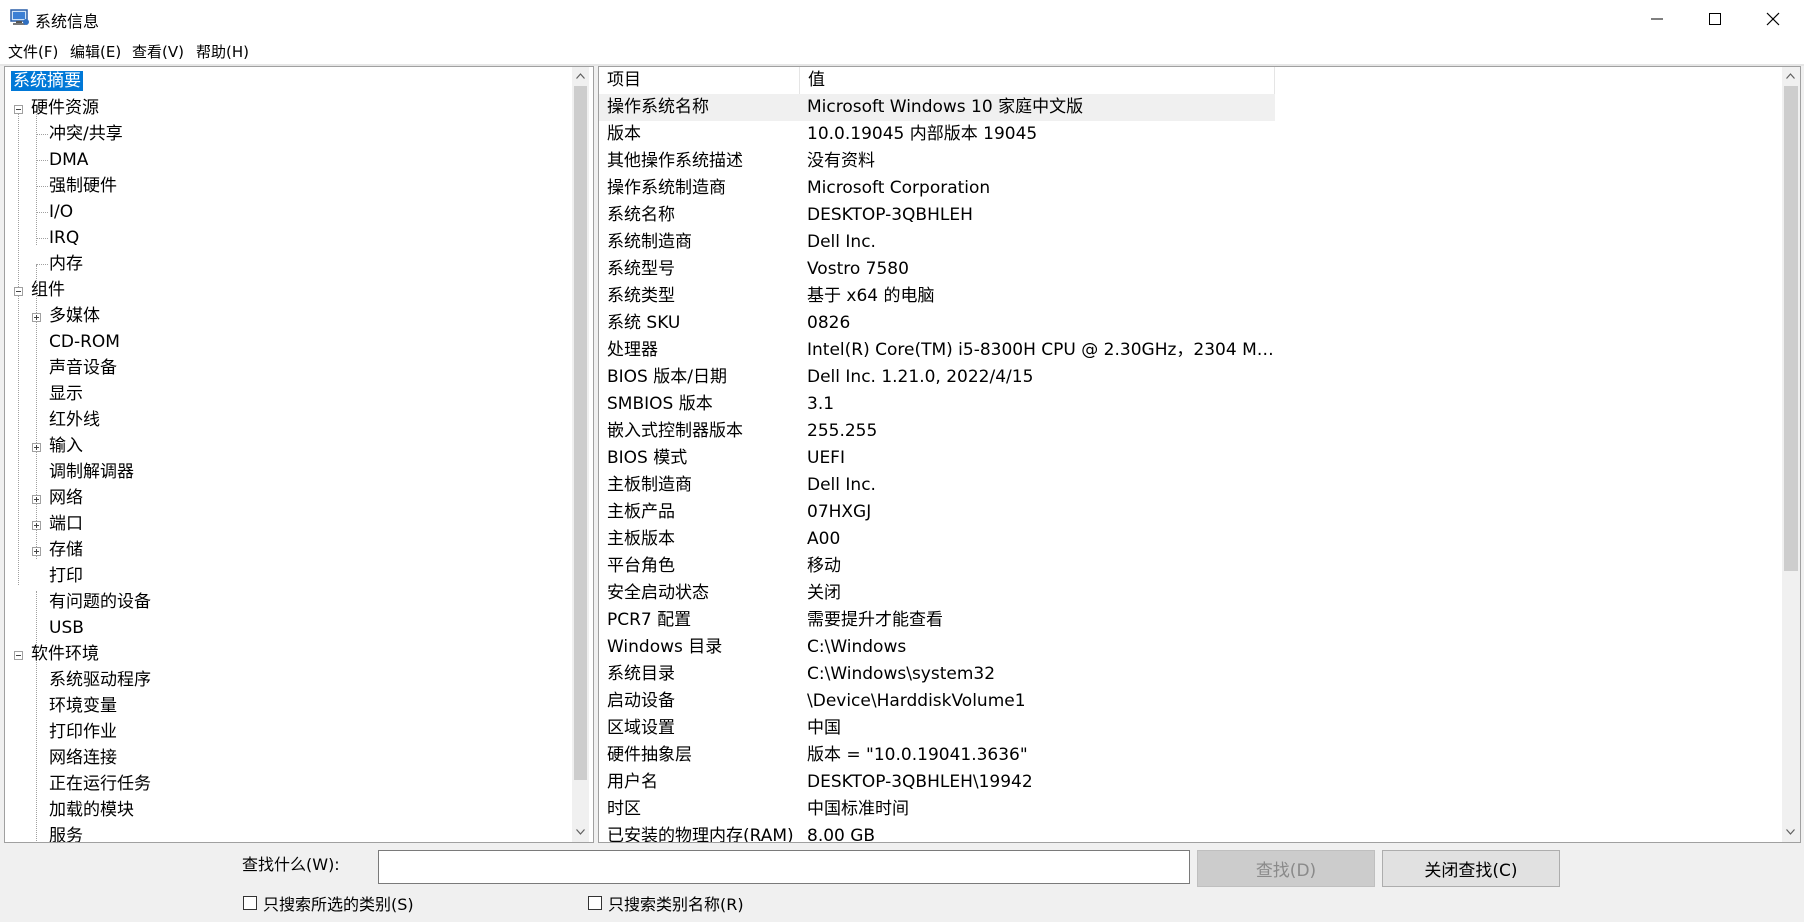  I want to click on tree-item-hardware: 硬件资源, so click(65, 108).